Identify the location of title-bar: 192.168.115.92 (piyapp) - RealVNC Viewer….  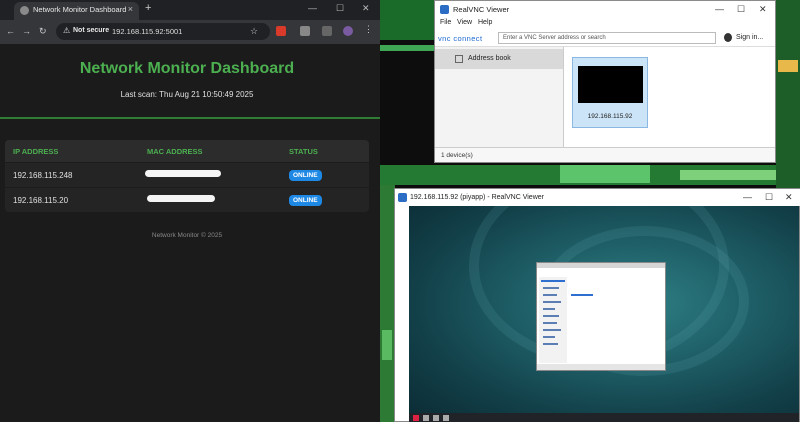
(597, 197).